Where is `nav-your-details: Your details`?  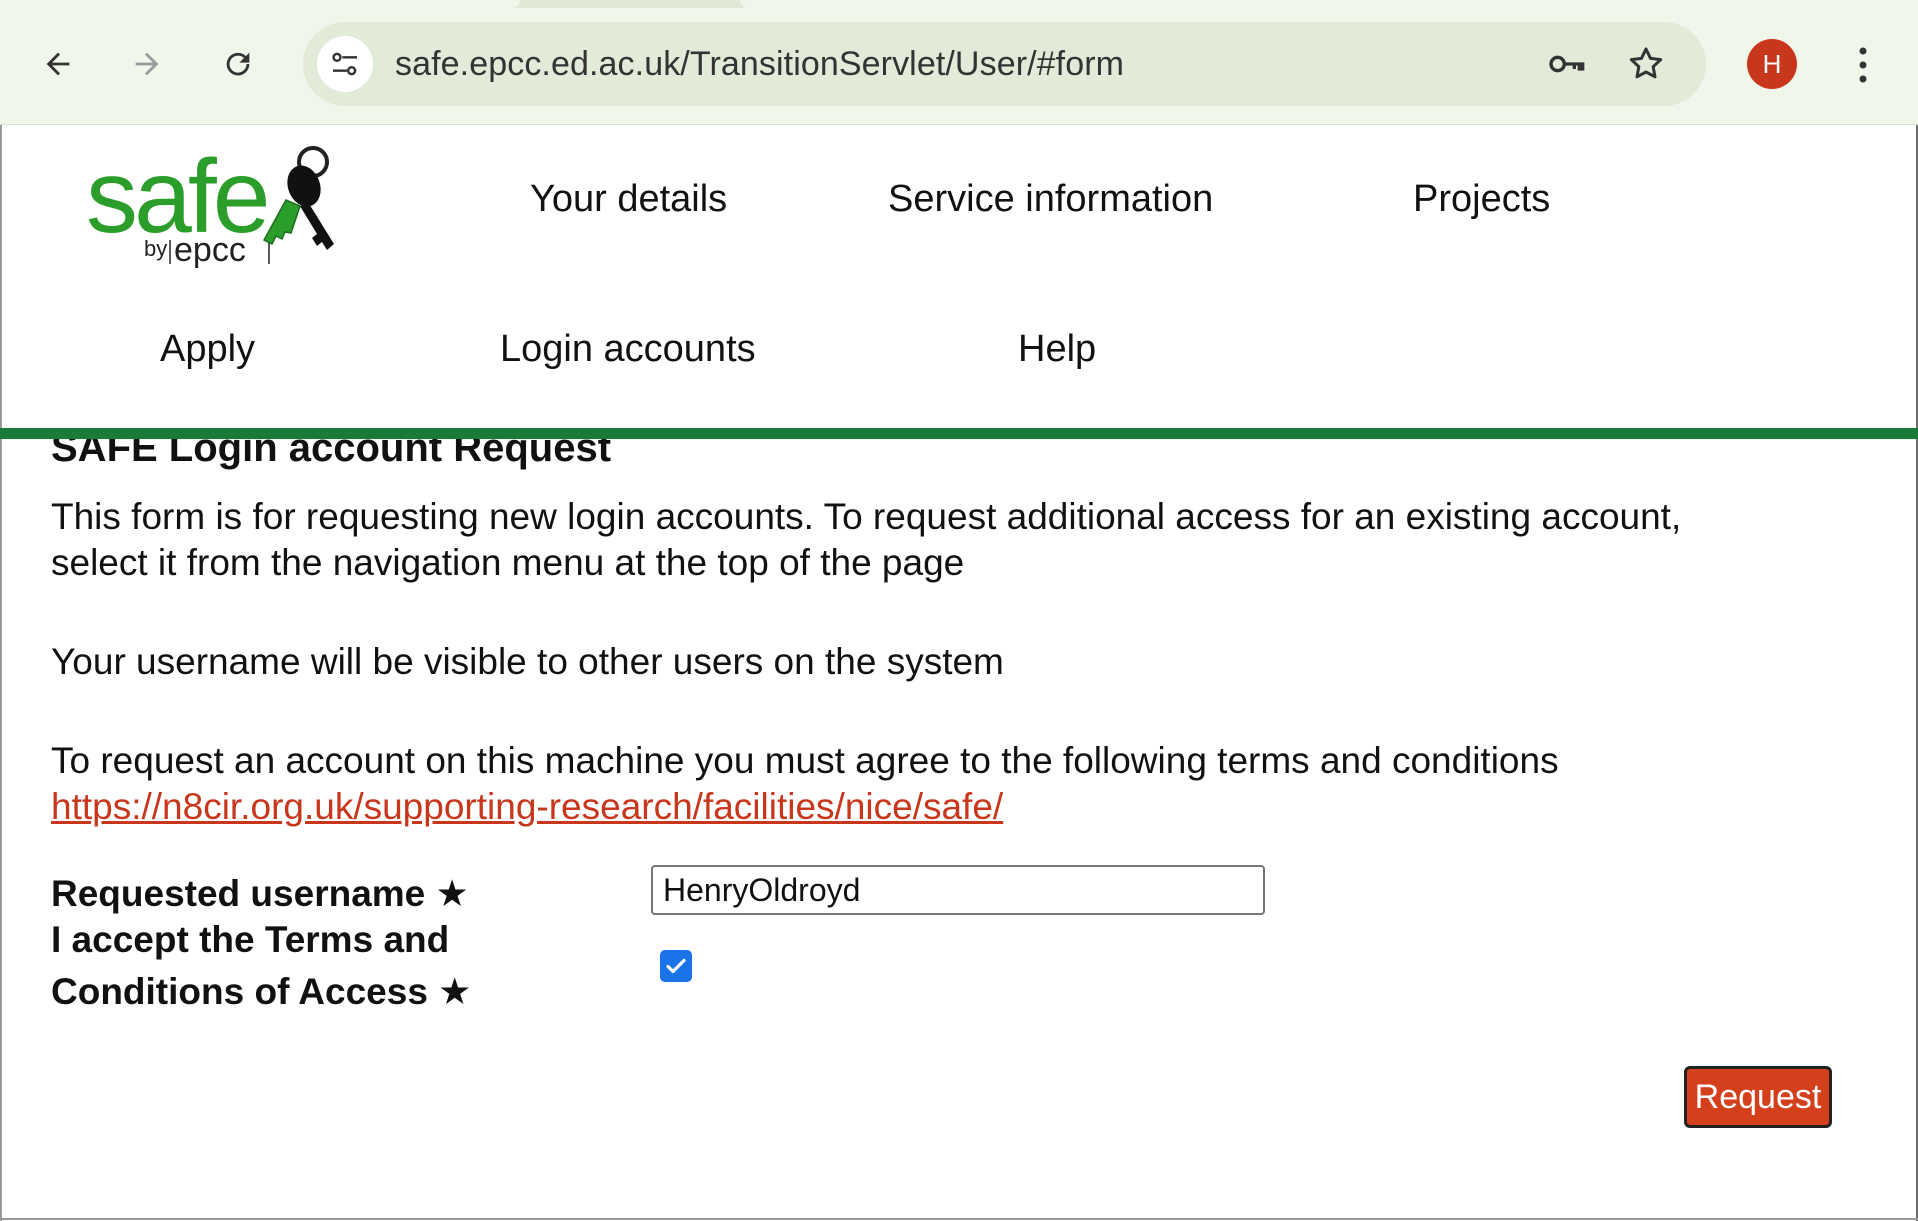 nav-your-details: Your details is located at coordinates (628, 199).